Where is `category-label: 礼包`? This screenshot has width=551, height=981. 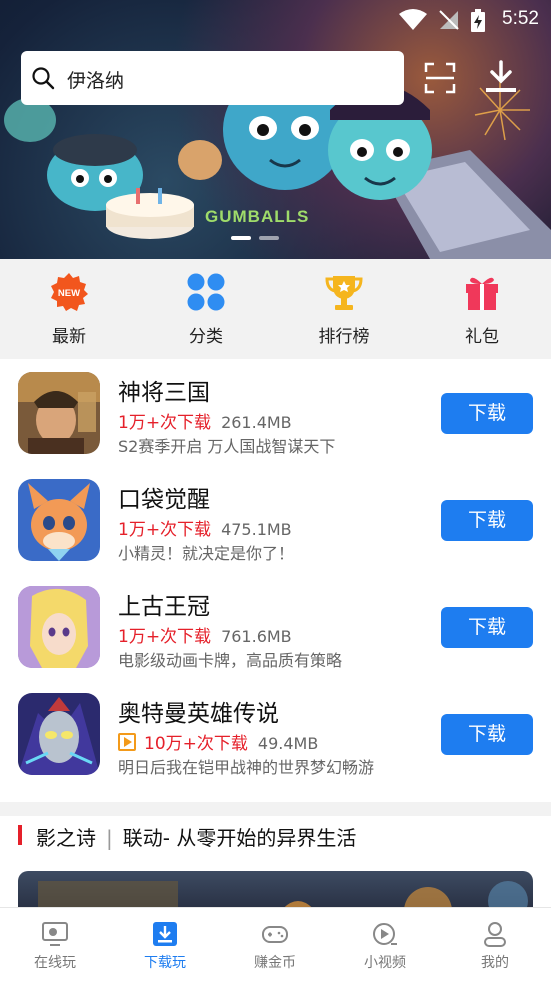 category-label: 礼包 is located at coordinates (482, 337).